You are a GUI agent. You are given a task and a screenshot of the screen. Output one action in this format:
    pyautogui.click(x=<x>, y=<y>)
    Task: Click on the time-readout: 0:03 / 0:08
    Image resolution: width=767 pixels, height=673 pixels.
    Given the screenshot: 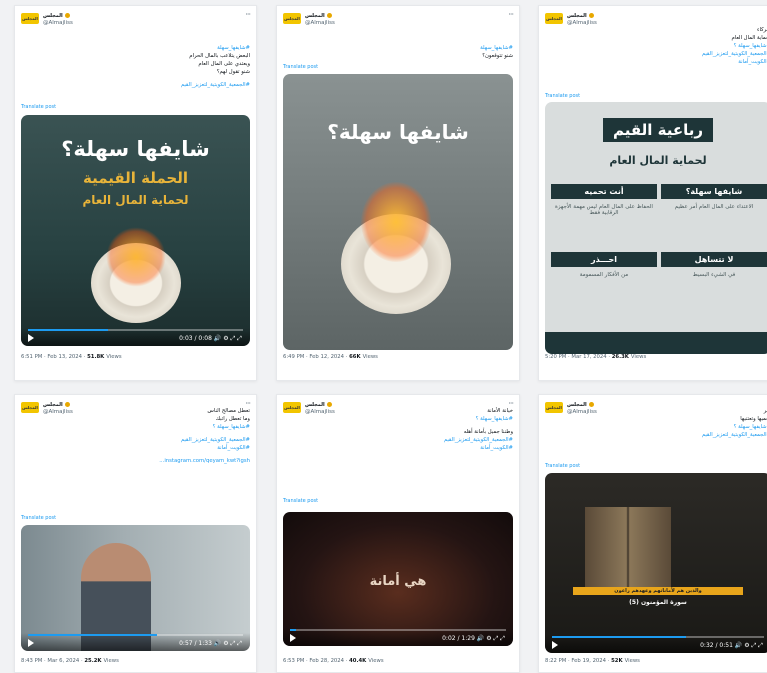 What is the action you would take?
    pyautogui.click(x=195, y=338)
    